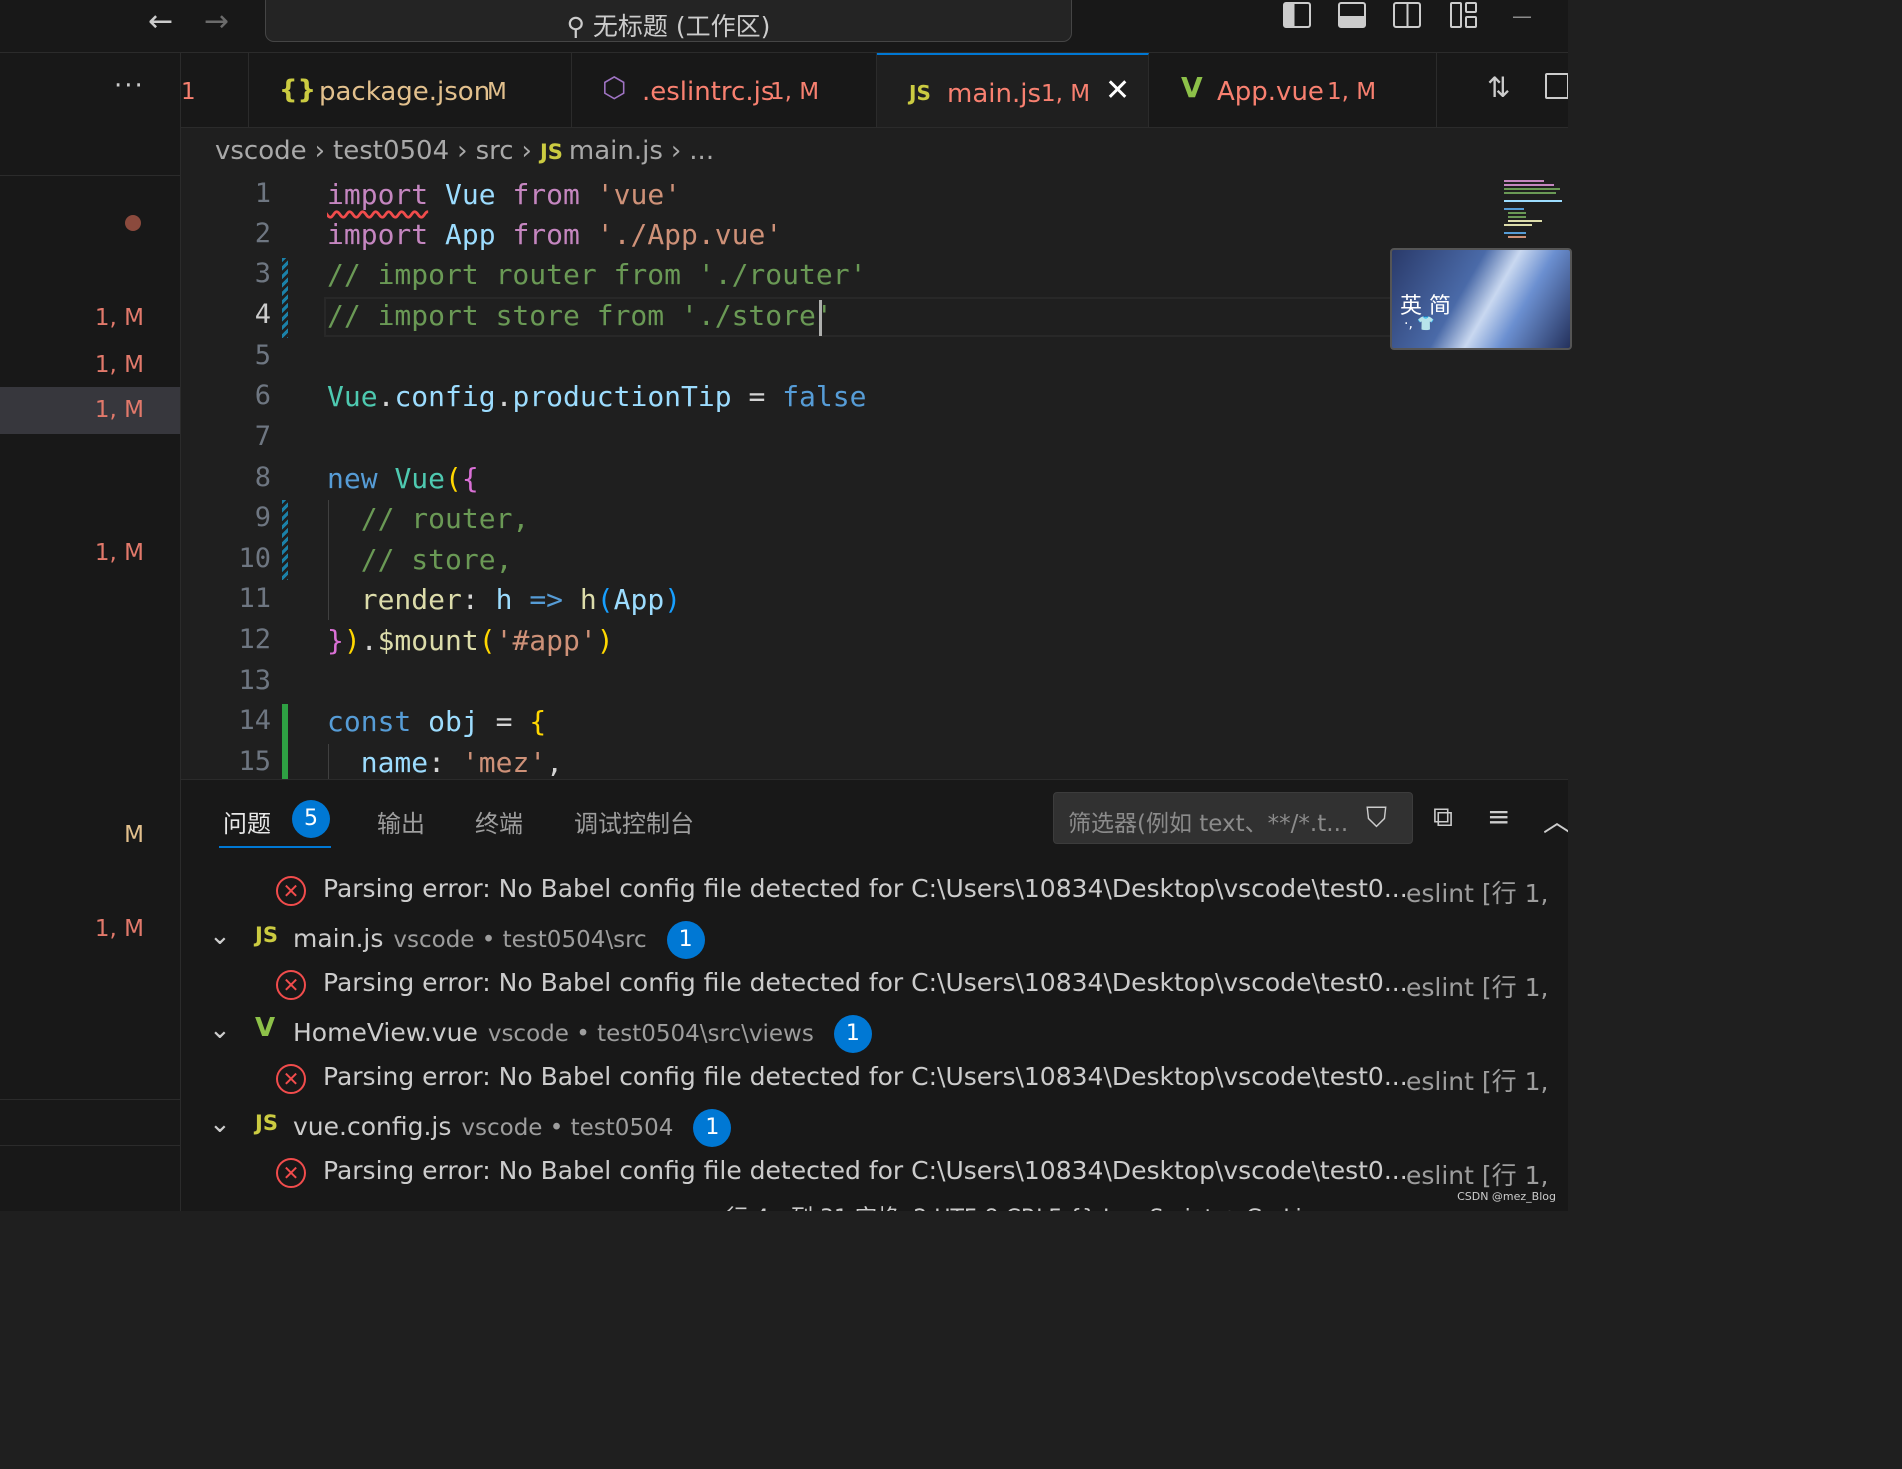 The image size is (1902, 1469). Describe the element at coordinates (401, 821) in the screenshot. I see `tab-output: 输出` at that location.